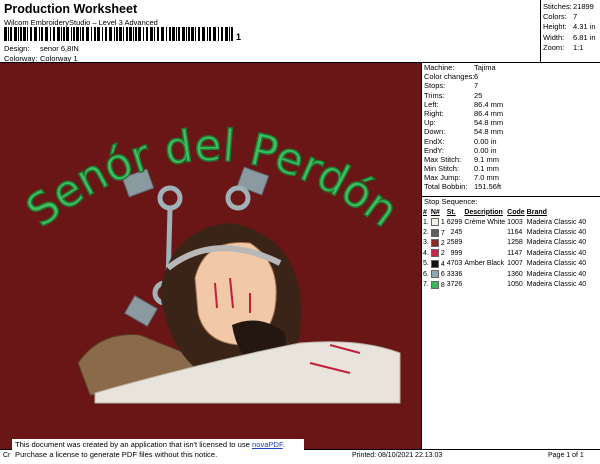 The image size is (600, 464). I want to click on footer-left: Cr, so click(7, 455).